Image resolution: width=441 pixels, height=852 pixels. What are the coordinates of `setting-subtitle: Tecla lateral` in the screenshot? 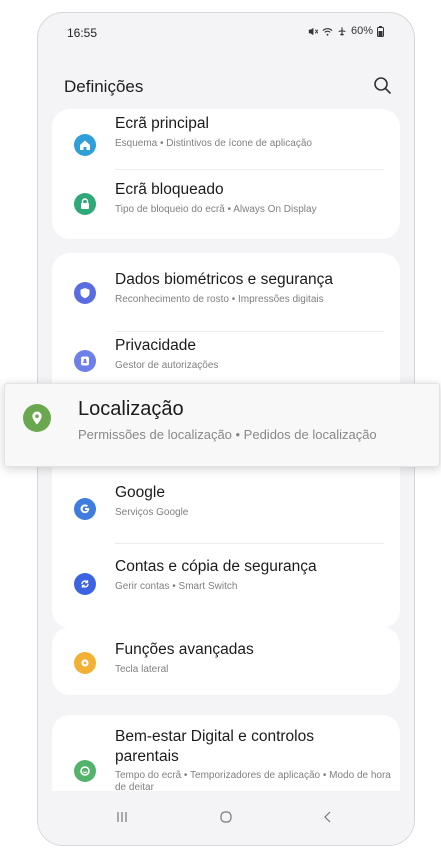 It's located at (142, 669).